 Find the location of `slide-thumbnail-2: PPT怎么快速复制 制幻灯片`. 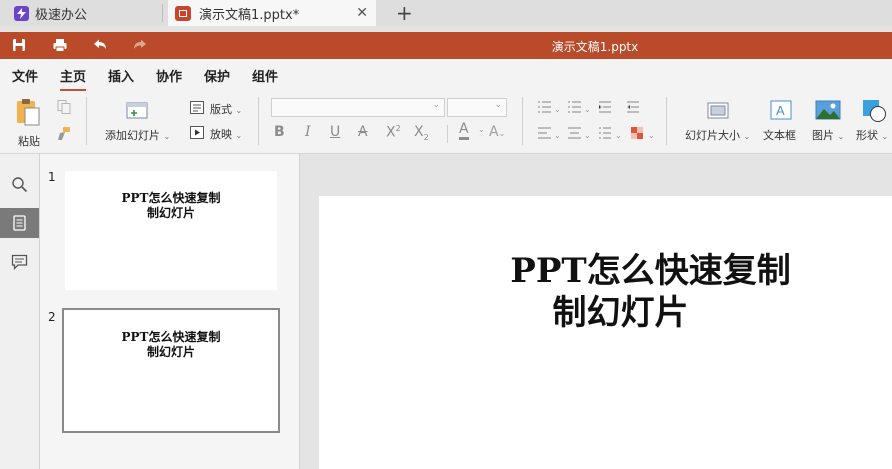

slide-thumbnail-2: PPT怎么快速复制 制幻灯片 is located at coordinates (171, 370).